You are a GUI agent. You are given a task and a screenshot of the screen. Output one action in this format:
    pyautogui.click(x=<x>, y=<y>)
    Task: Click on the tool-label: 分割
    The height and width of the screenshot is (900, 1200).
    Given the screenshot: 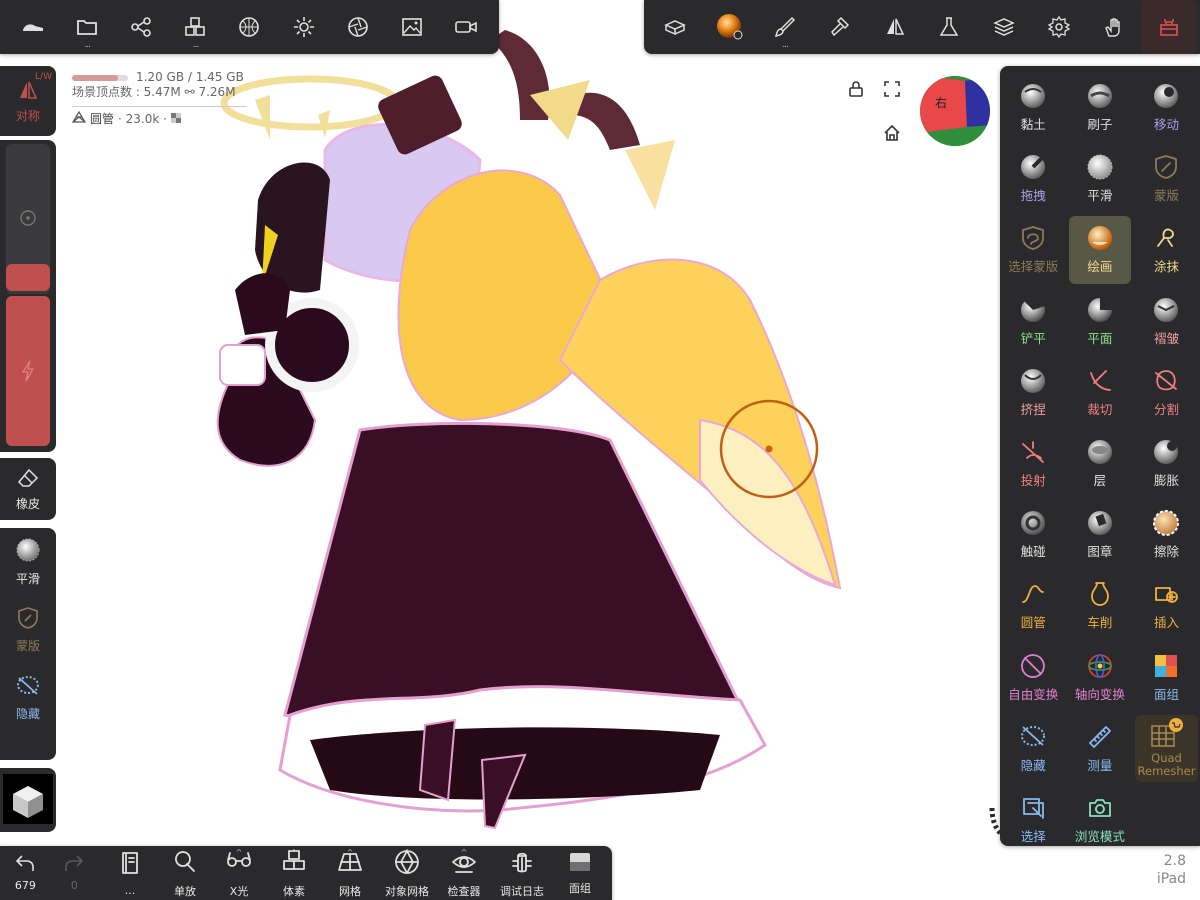 What is the action you would take?
    pyautogui.click(x=1166, y=409)
    